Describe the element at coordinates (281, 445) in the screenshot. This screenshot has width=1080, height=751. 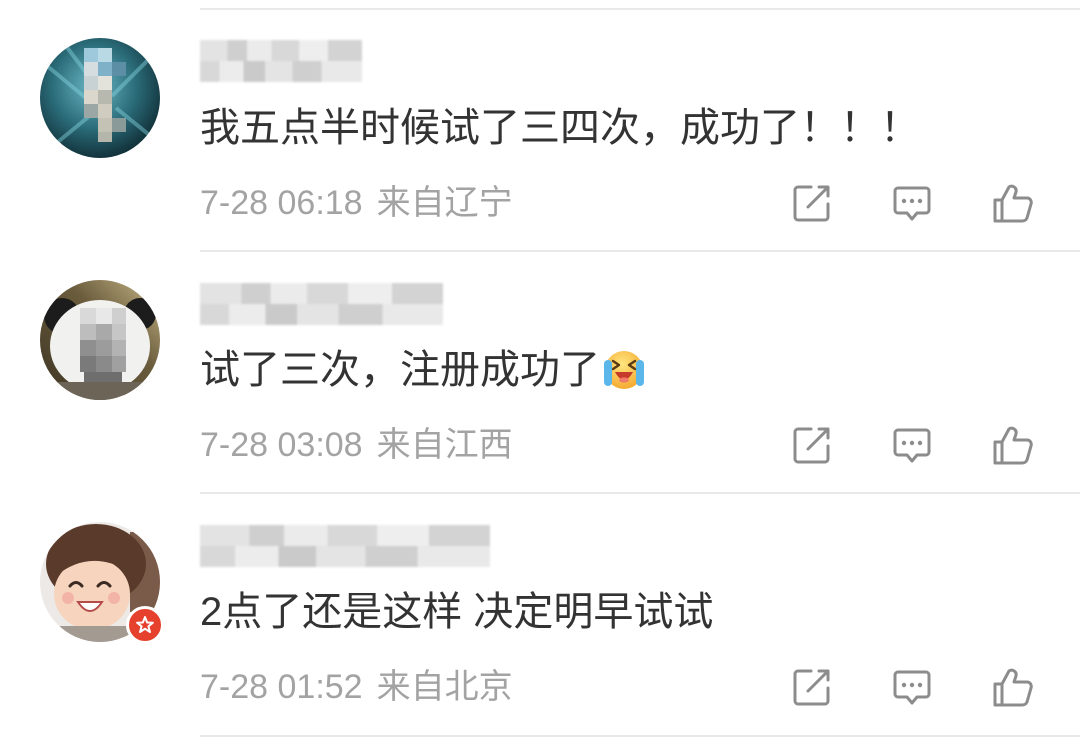
I see `comment-time: 7-28 03:08` at that location.